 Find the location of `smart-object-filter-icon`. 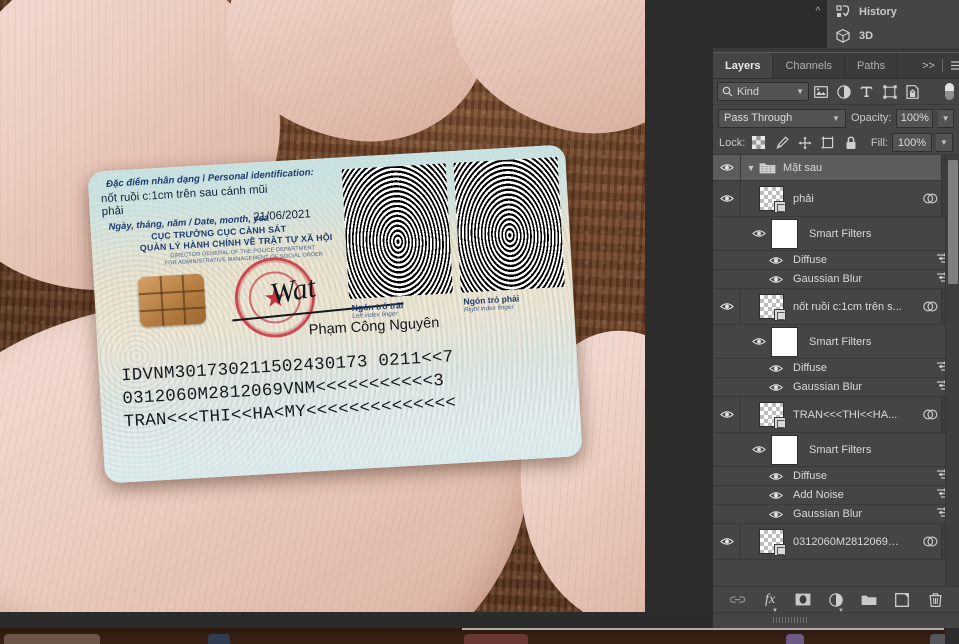

smart-object-filter-icon is located at coordinates (912, 92).